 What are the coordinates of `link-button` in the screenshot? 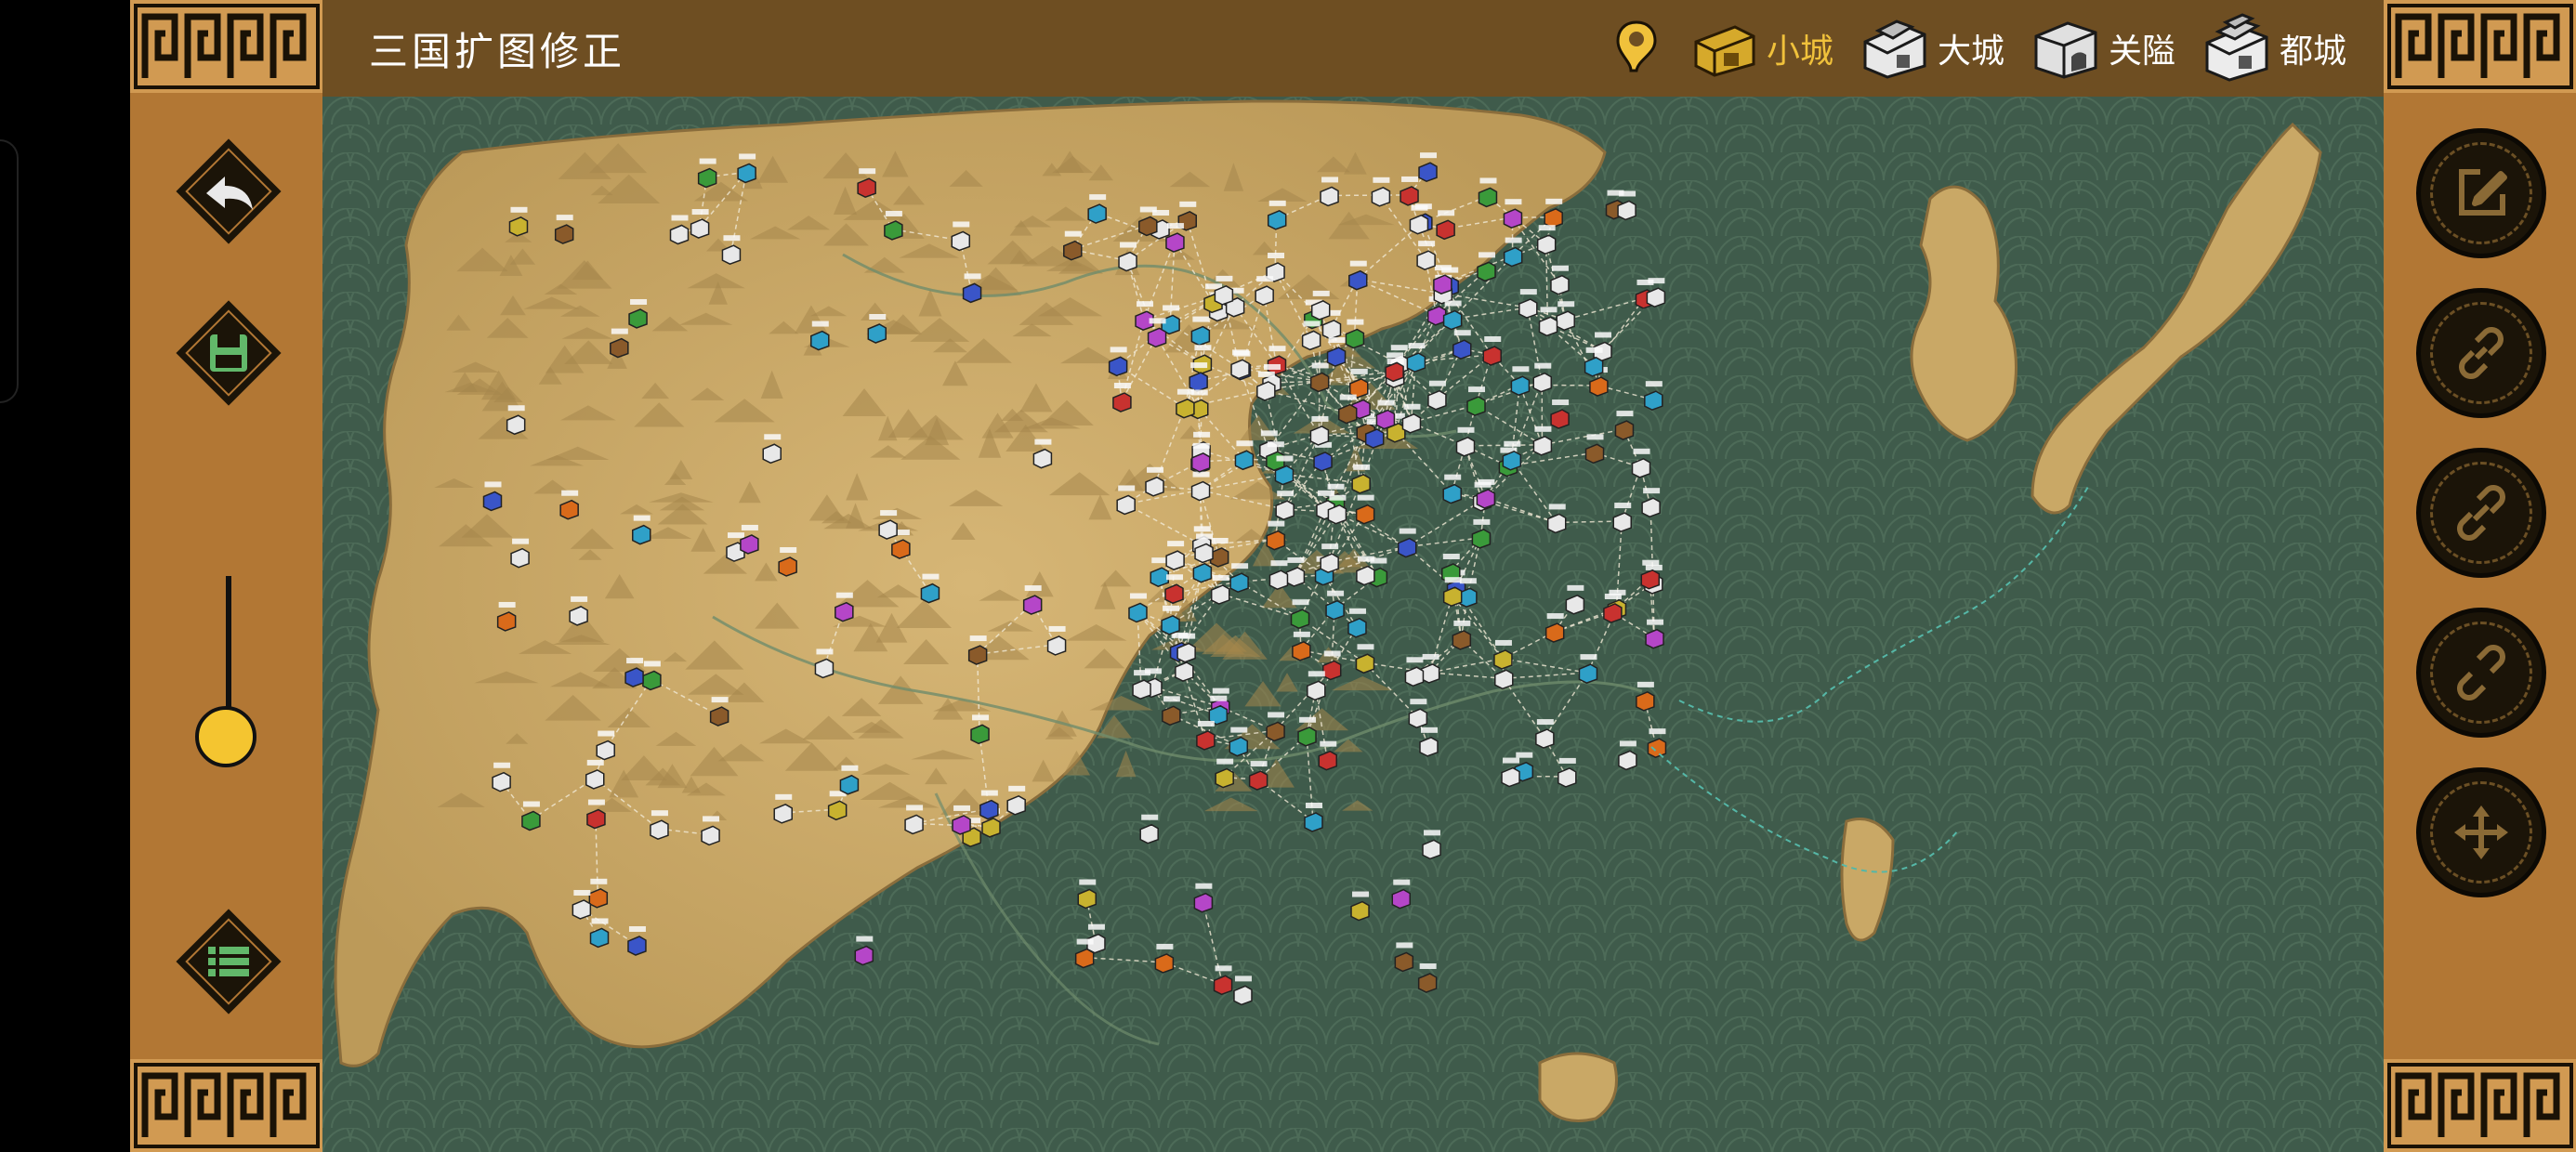 It's located at (2481, 353).